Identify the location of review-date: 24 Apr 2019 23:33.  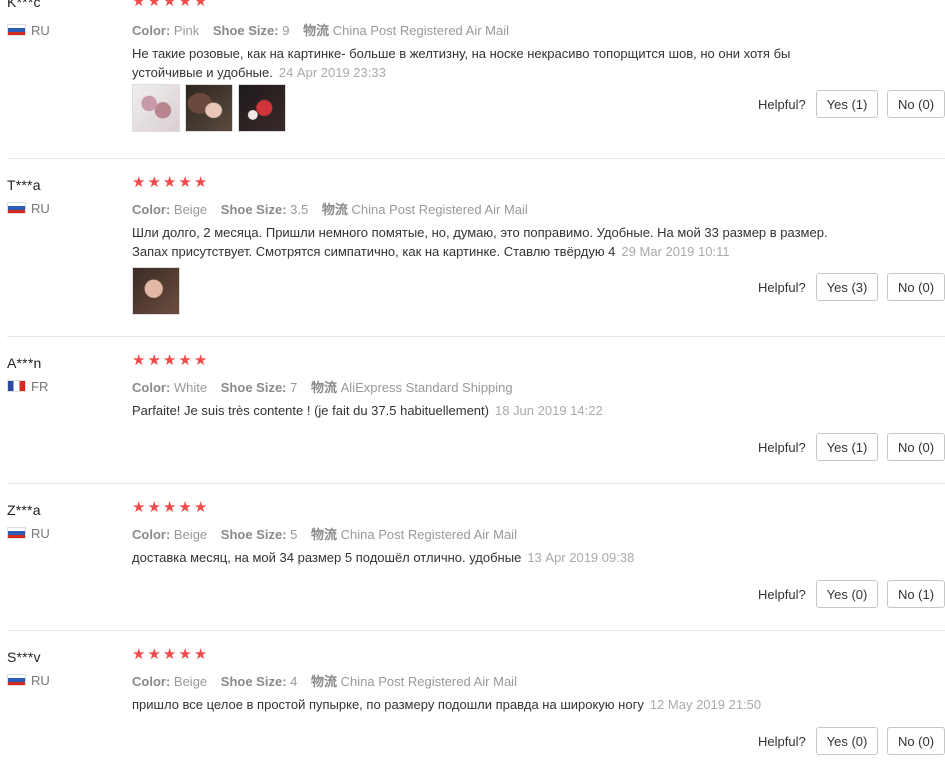
(332, 72).